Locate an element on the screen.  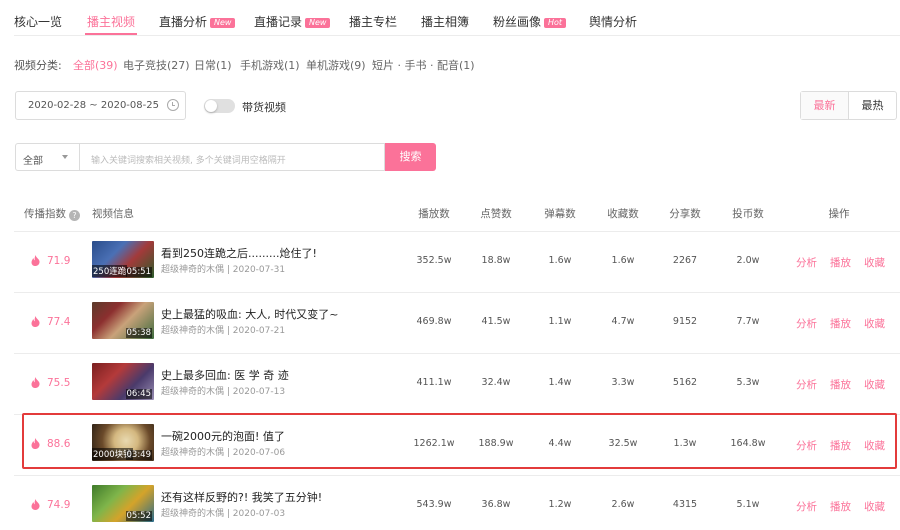
tab-core-overview: 核心一览 is located at coordinates (38, 21).